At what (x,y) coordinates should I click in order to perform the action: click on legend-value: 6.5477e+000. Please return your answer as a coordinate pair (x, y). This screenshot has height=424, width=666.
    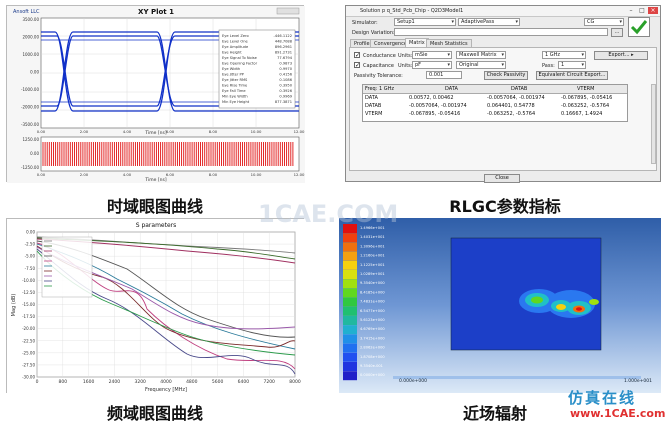
    Looking at the image, I should click on (372, 311).